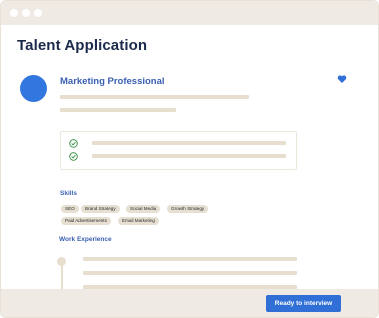 This screenshot has width=379, height=318. What do you see at coordinates (143, 209) in the screenshot?
I see `skill-chip: Social Media` at bounding box center [143, 209].